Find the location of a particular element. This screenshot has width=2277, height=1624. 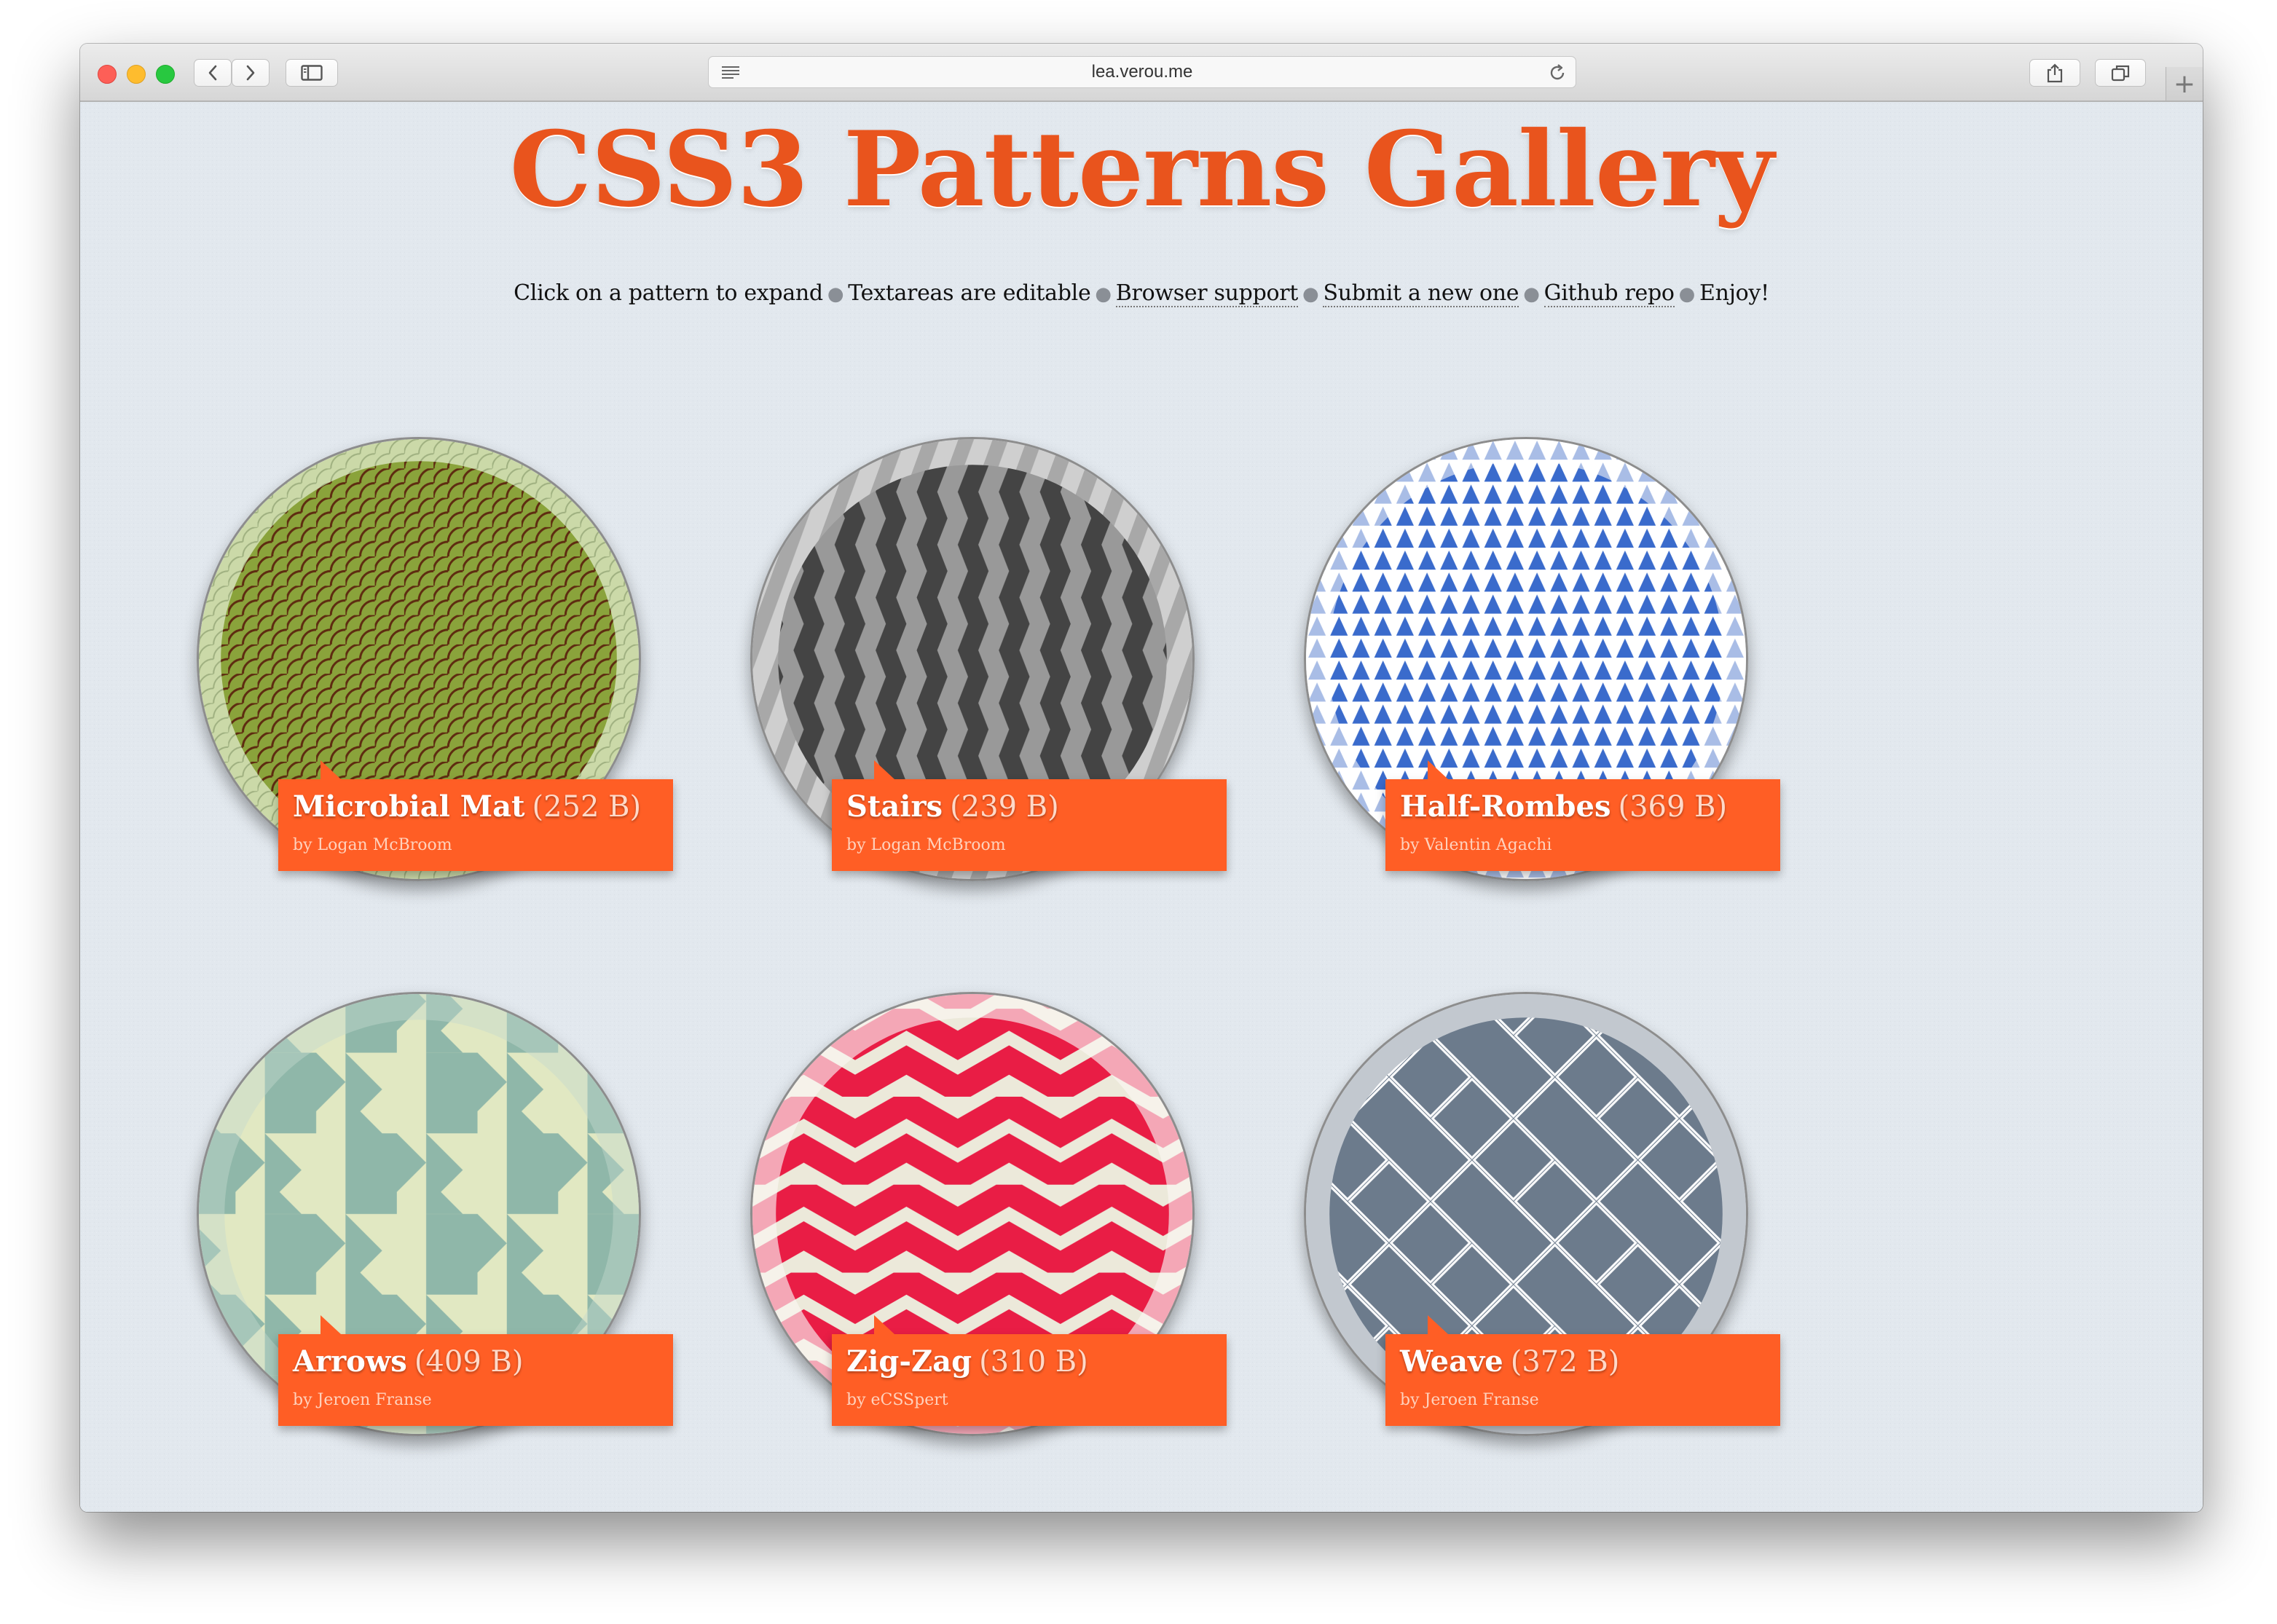

pattern-label: Half-Rombes (369 B) by Valentin Agachi is located at coordinates (1582, 815).